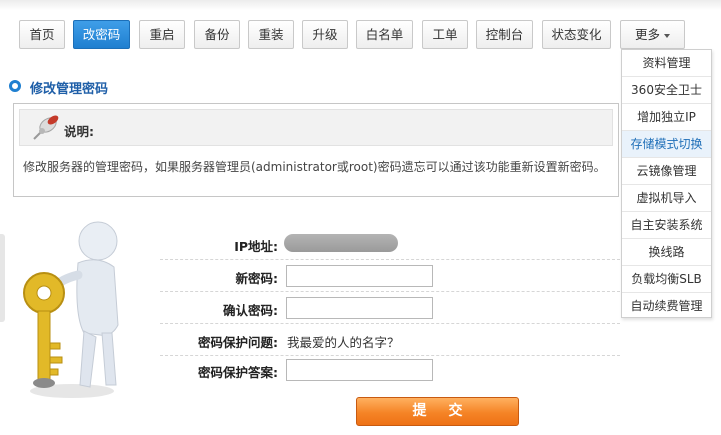 Image resolution: width=721 pixels, height=435 pixels. What do you see at coordinates (576, 34) in the screenshot?
I see `nav-status-change-button: 状态变化` at bounding box center [576, 34].